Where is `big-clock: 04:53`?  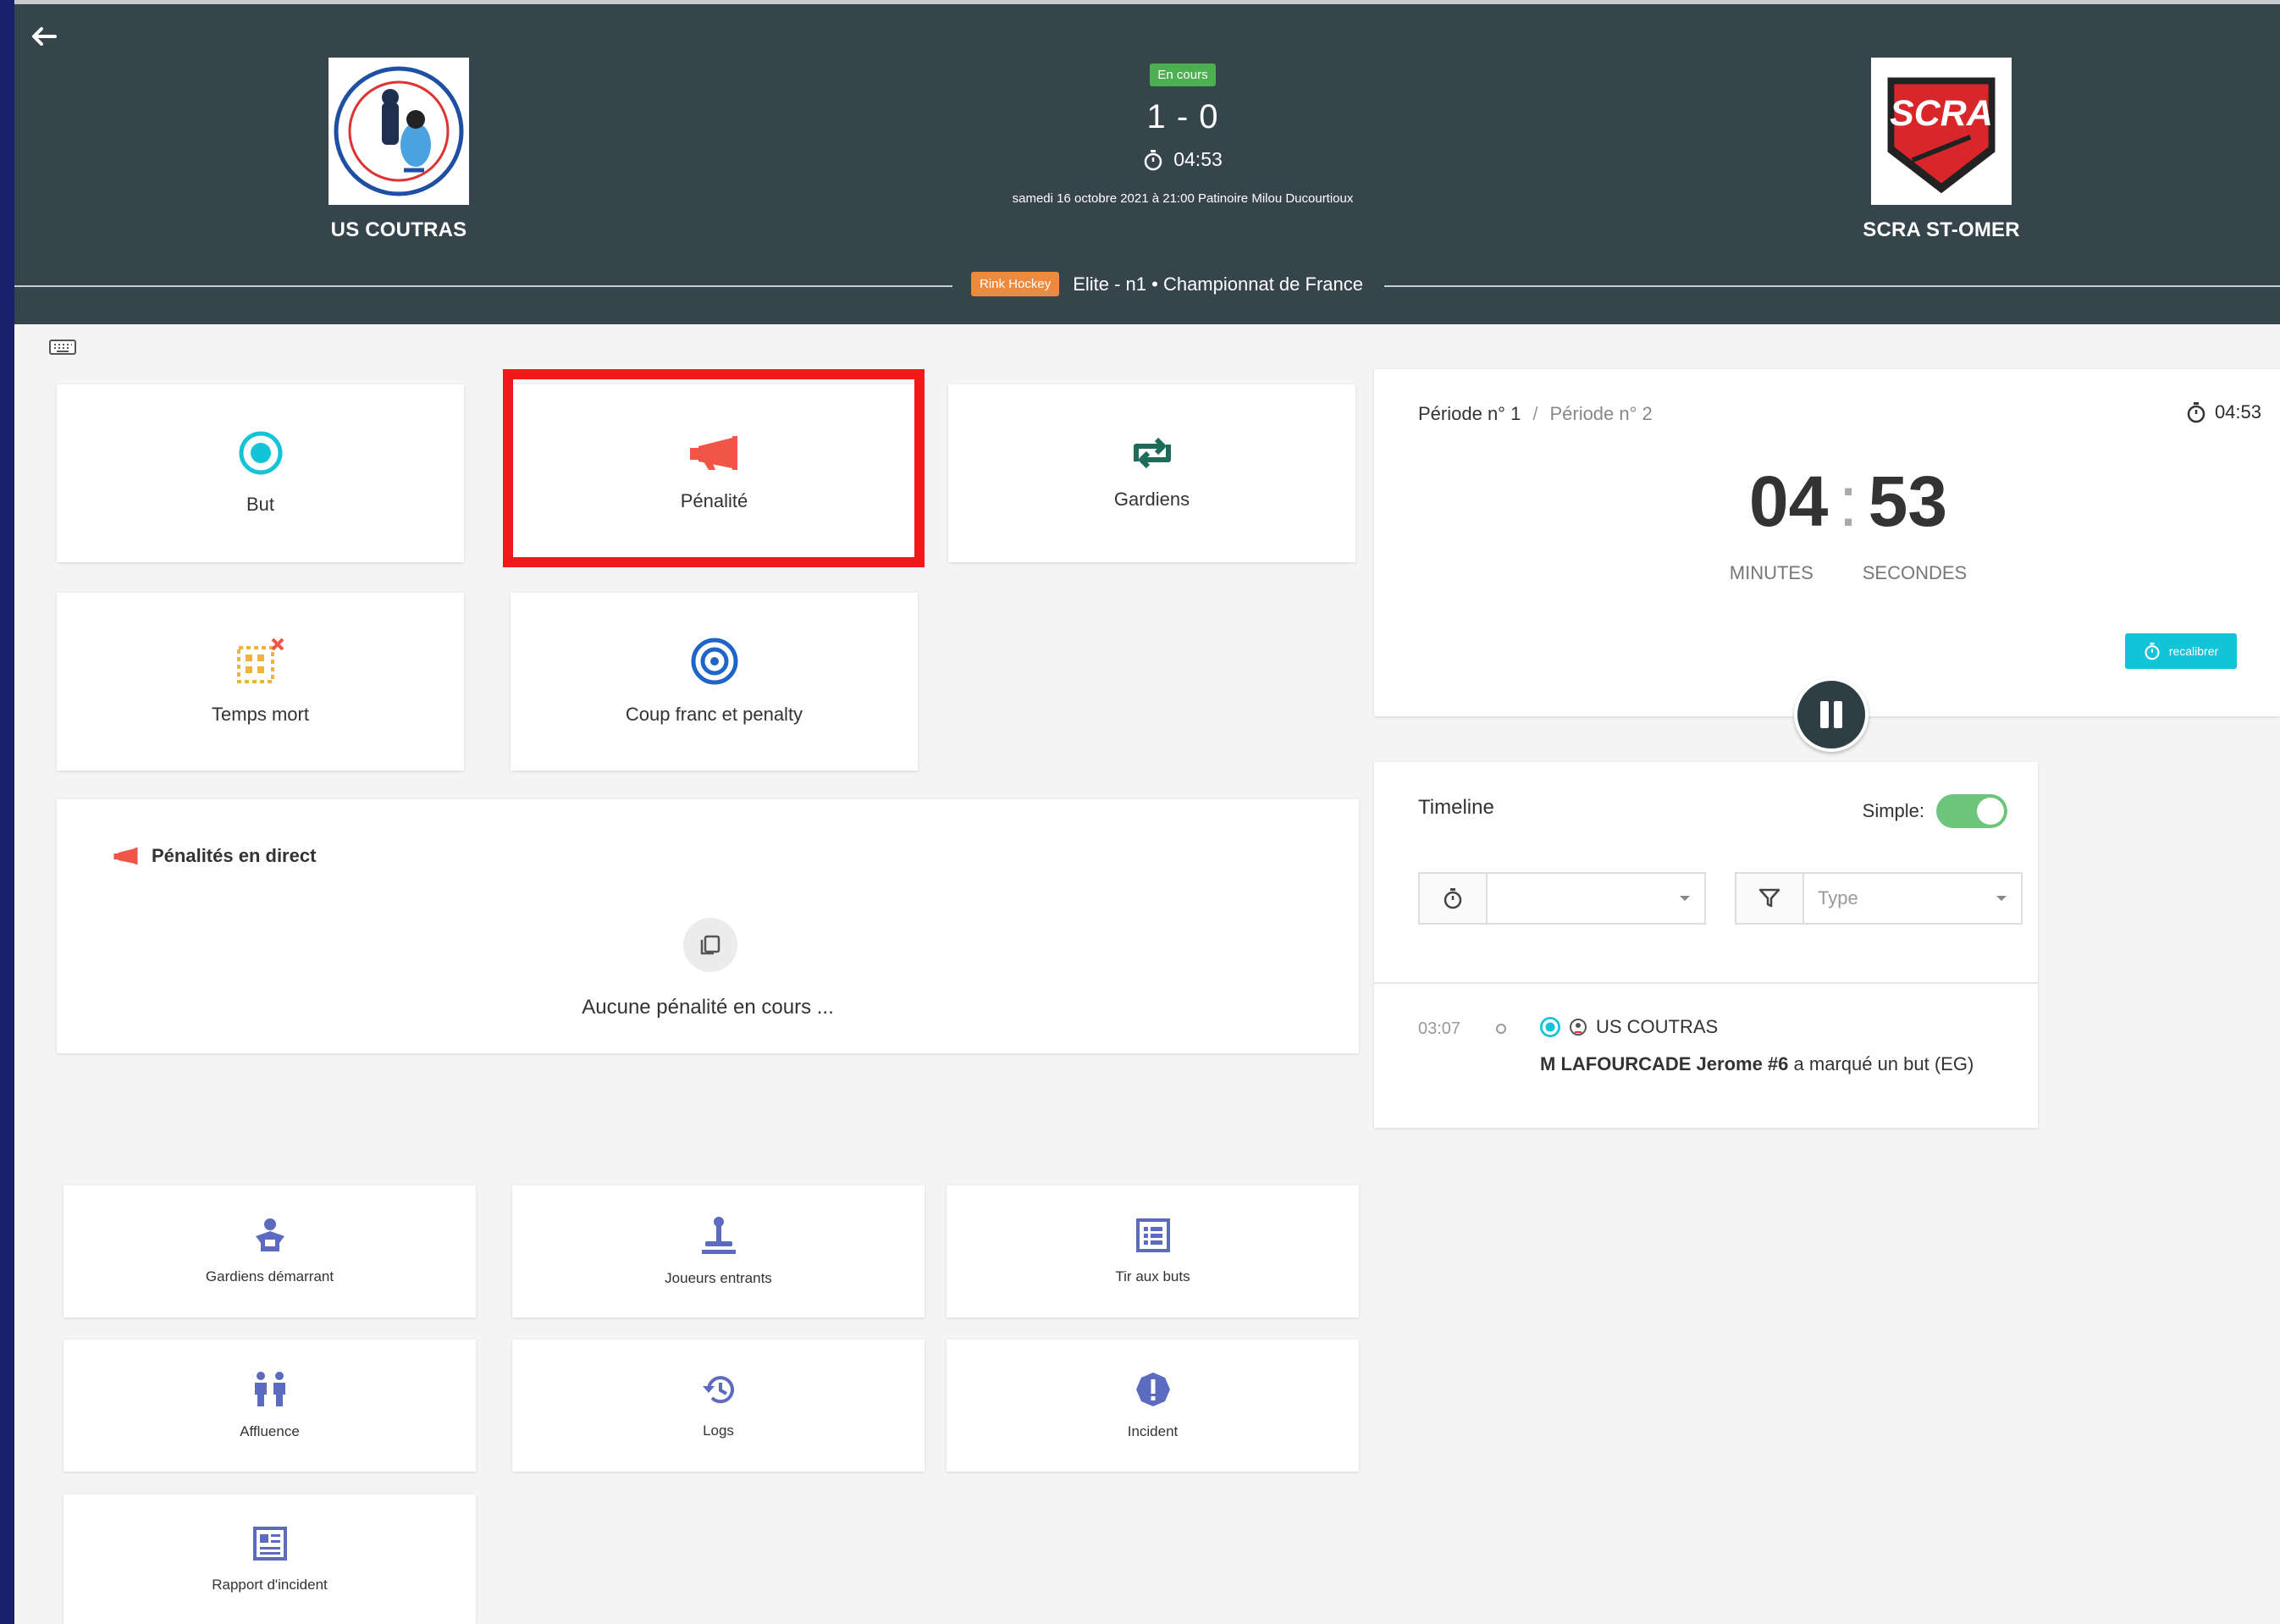
big-clock: 04:53 is located at coordinates (1848, 502).